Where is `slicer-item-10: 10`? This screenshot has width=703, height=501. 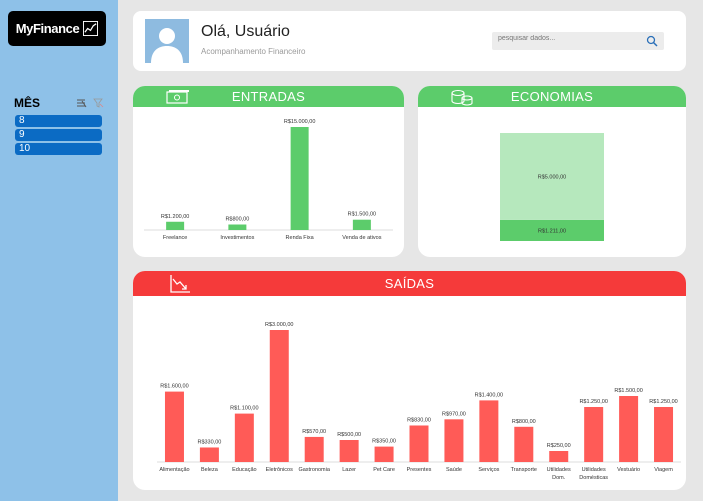
slicer-item-10: 10 is located at coordinates (58, 149).